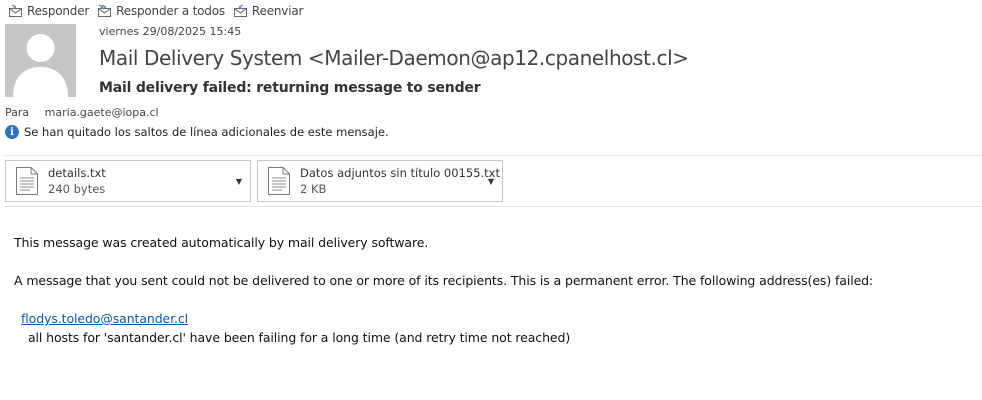 This screenshot has height=400, width=982. Describe the element at coordinates (58, 11) in the screenshot. I see `reply-label: Responder` at that location.